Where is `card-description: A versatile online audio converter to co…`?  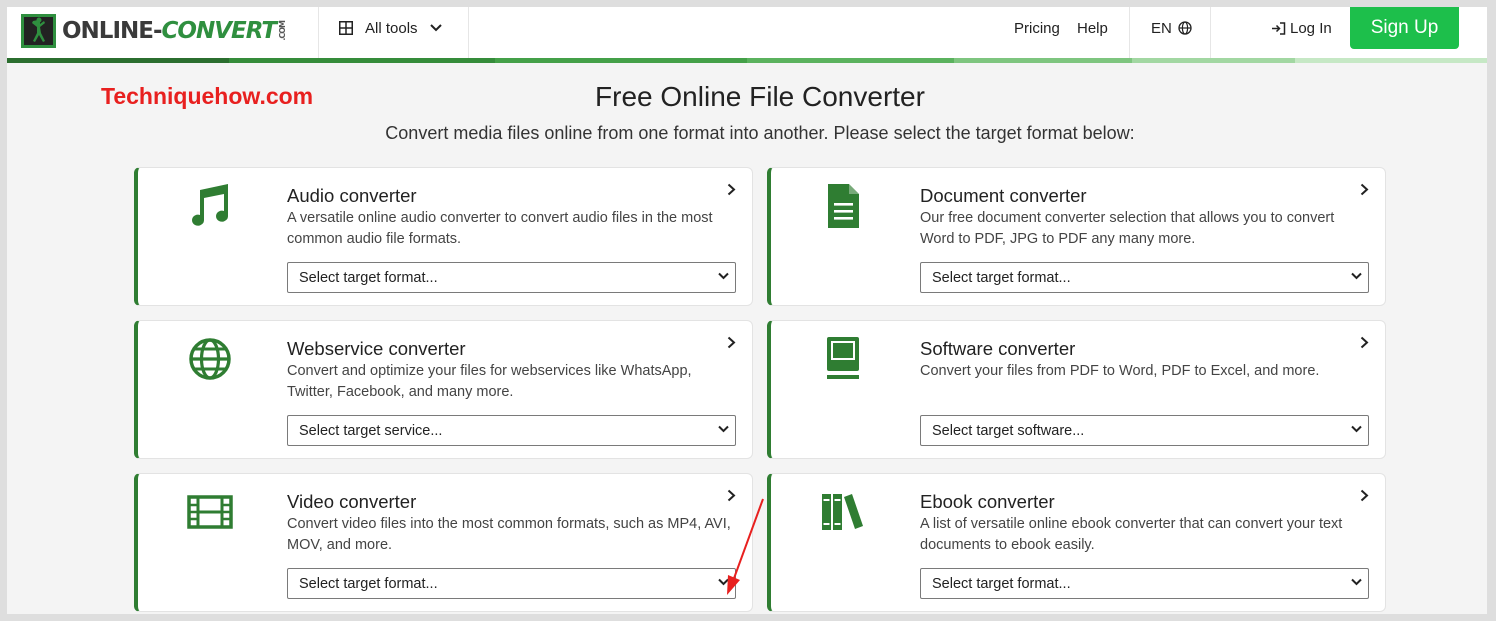 card-description: A versatile online audio converter to co… is located at coordinates (500, 228).